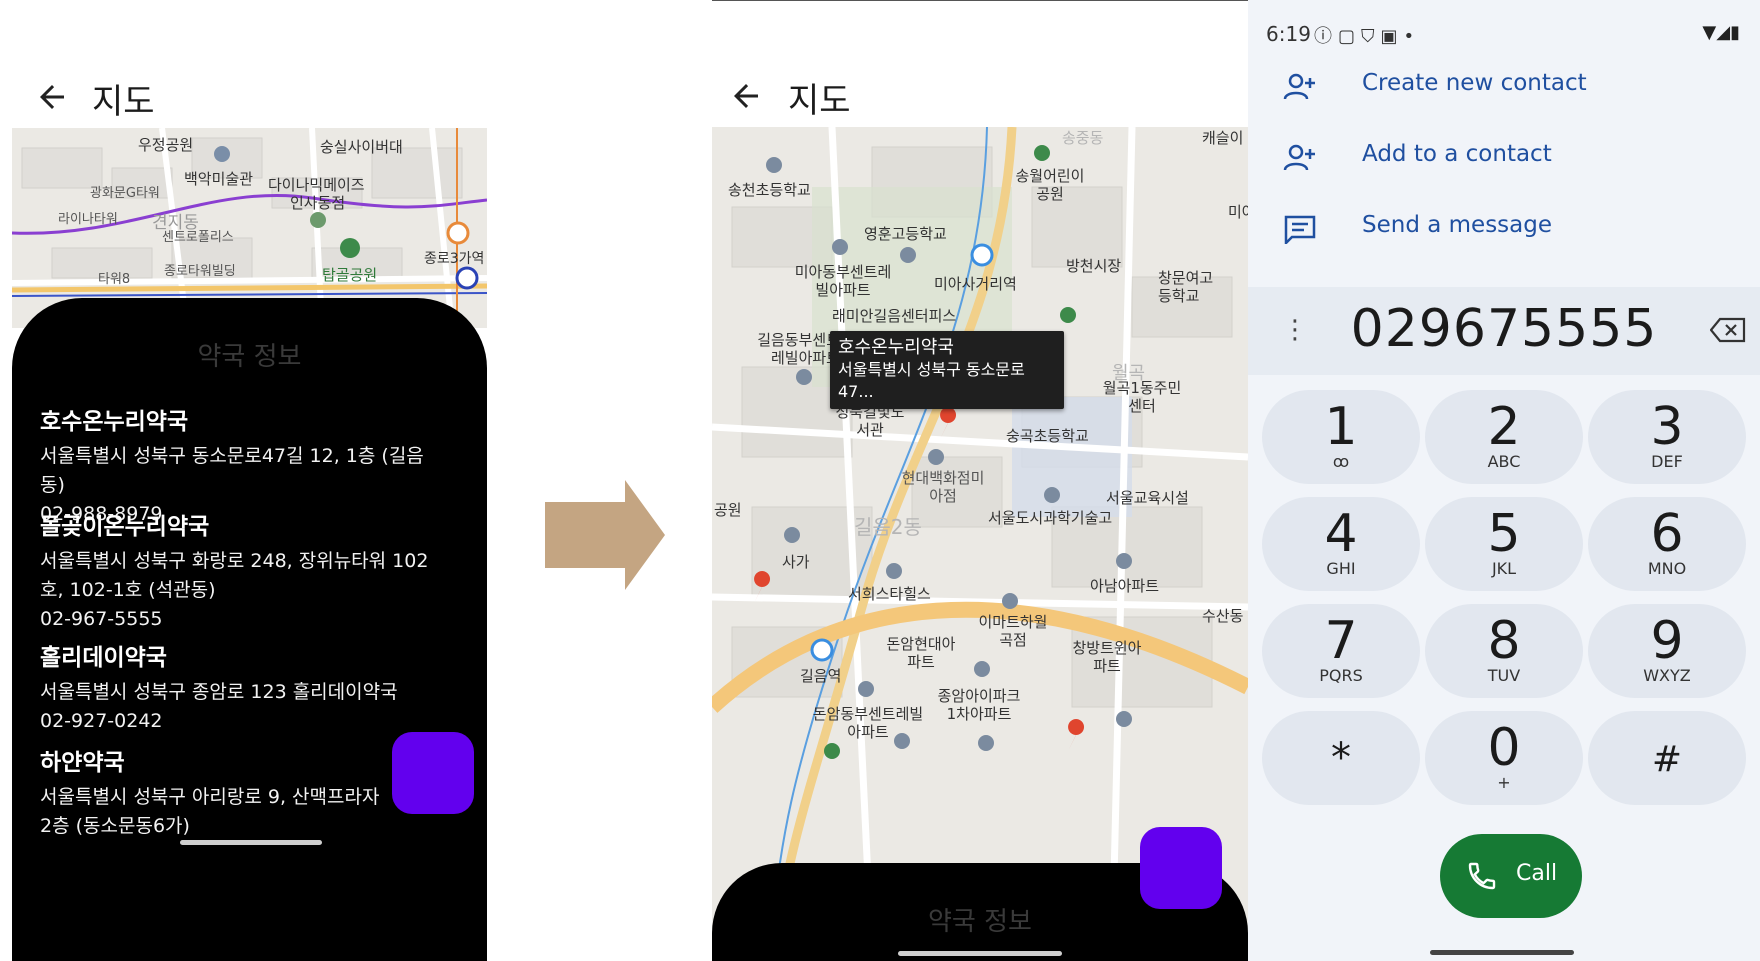 The image size is (1760, 961). I want to click on dialed-number: 029675555, so click(1504, 329).